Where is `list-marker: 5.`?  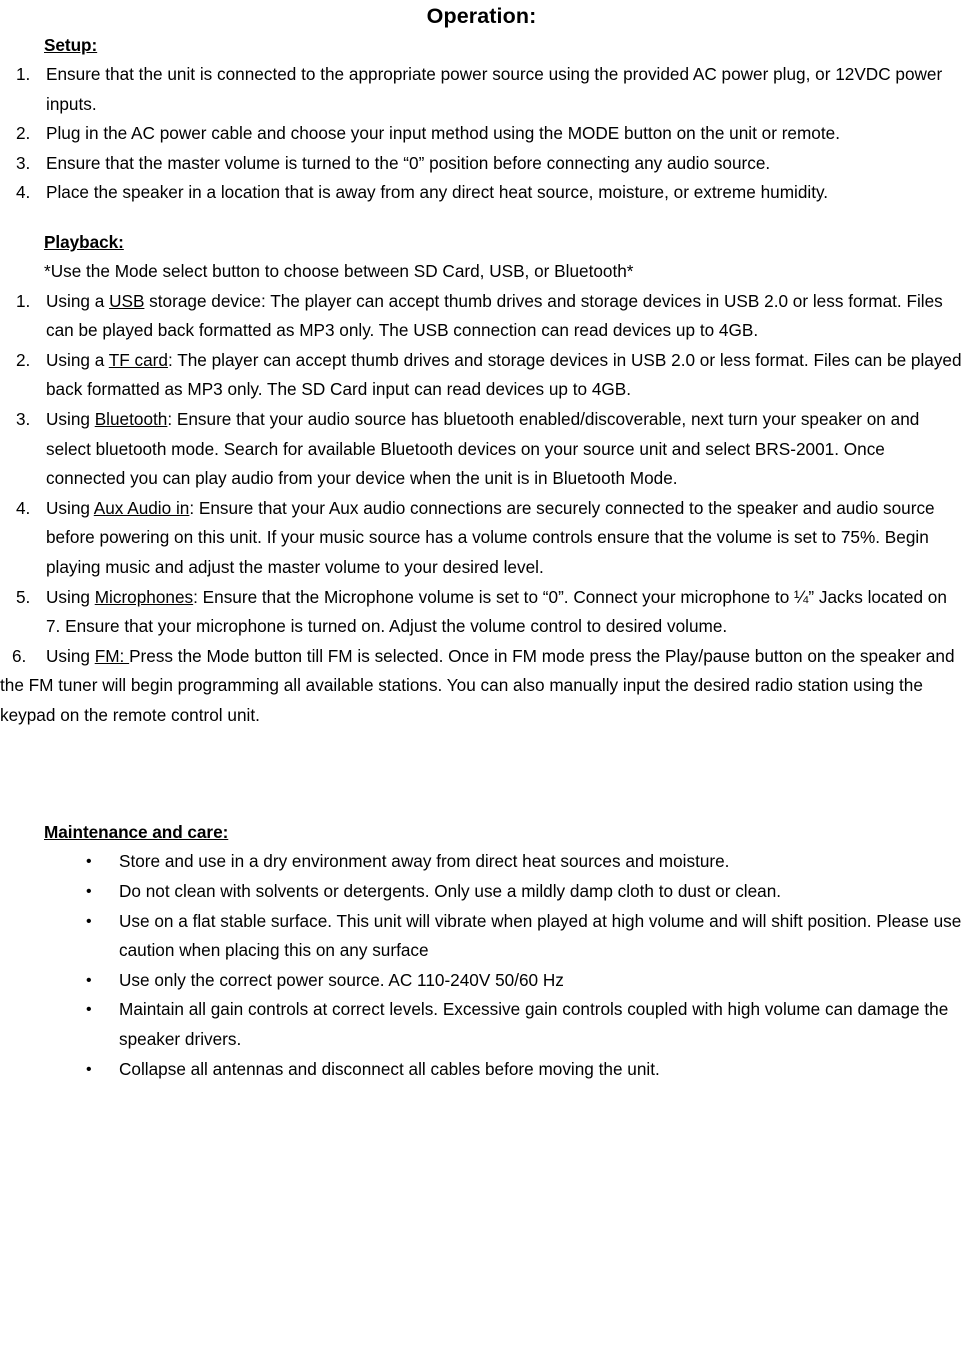 list-marker: 5. is located at coordinates (23, 596).